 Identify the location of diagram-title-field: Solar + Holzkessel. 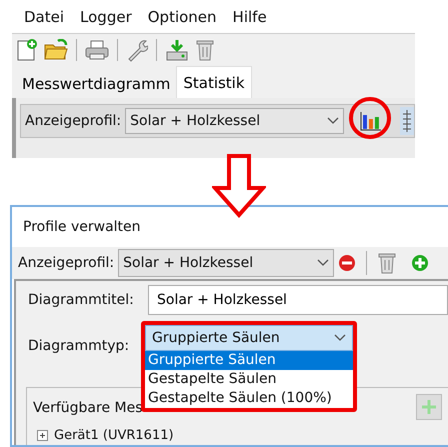
(298, 300).